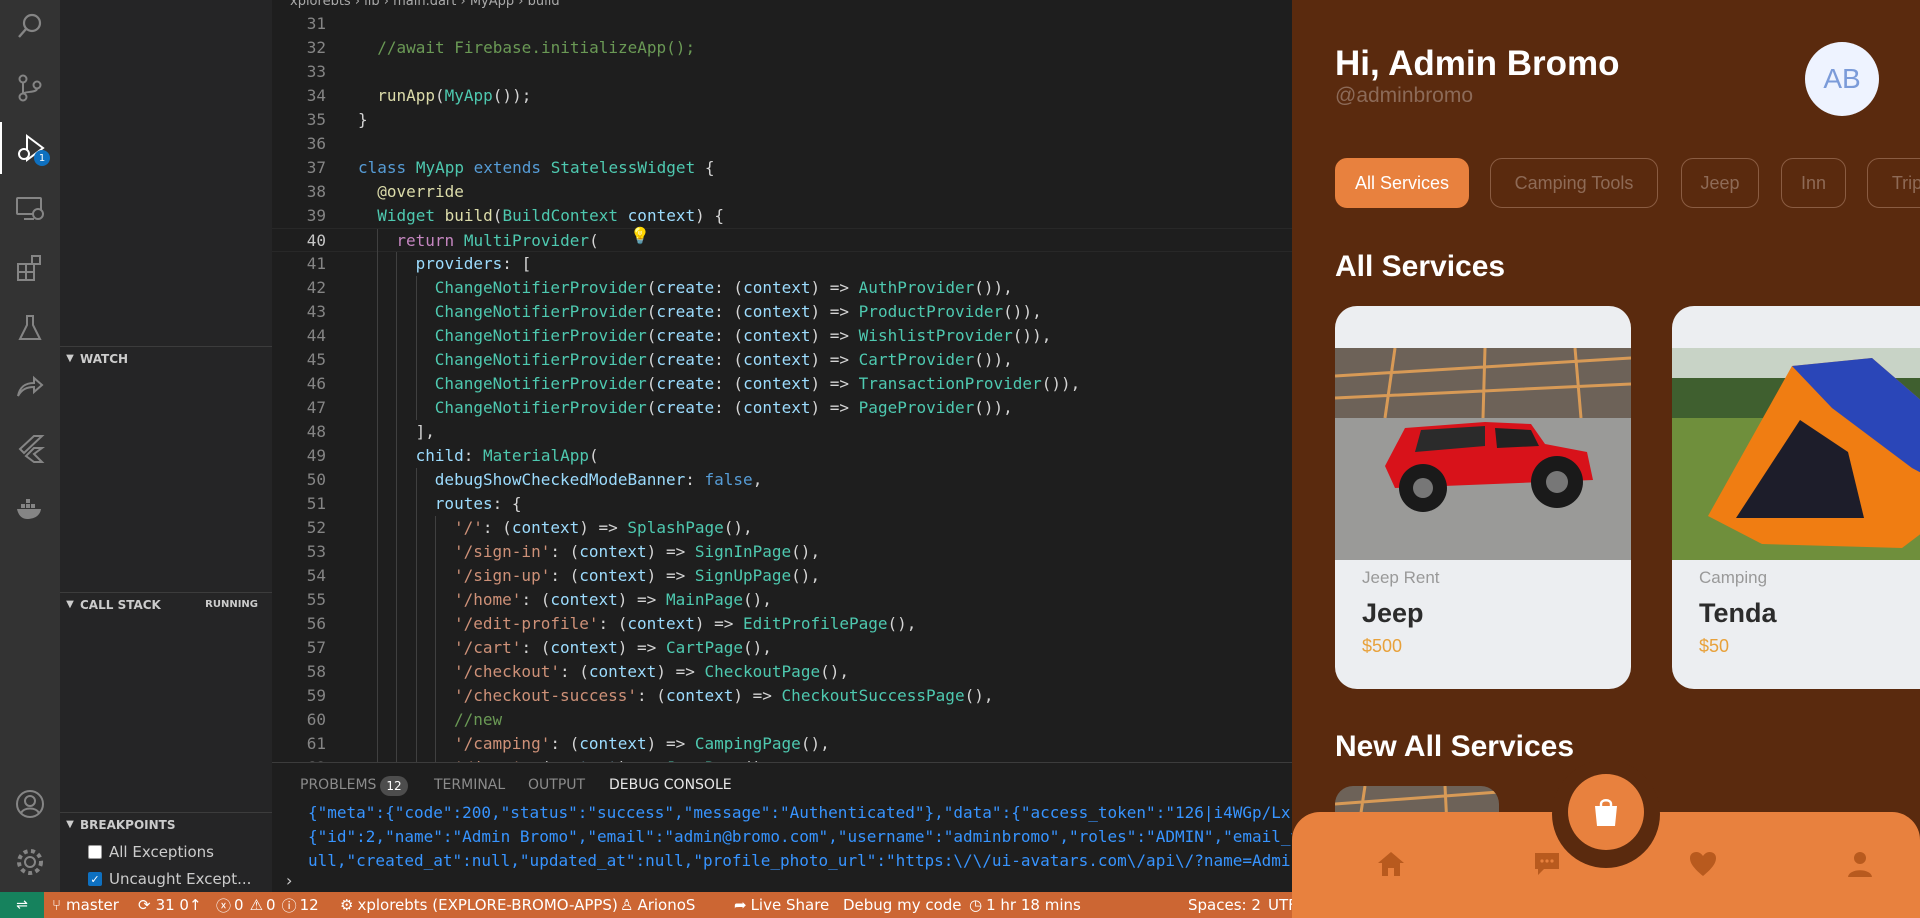 Image resolution: width=1920 pixels, height=918 pixels. I want to click on code-line: 51 routes: {, so click(782, 504).